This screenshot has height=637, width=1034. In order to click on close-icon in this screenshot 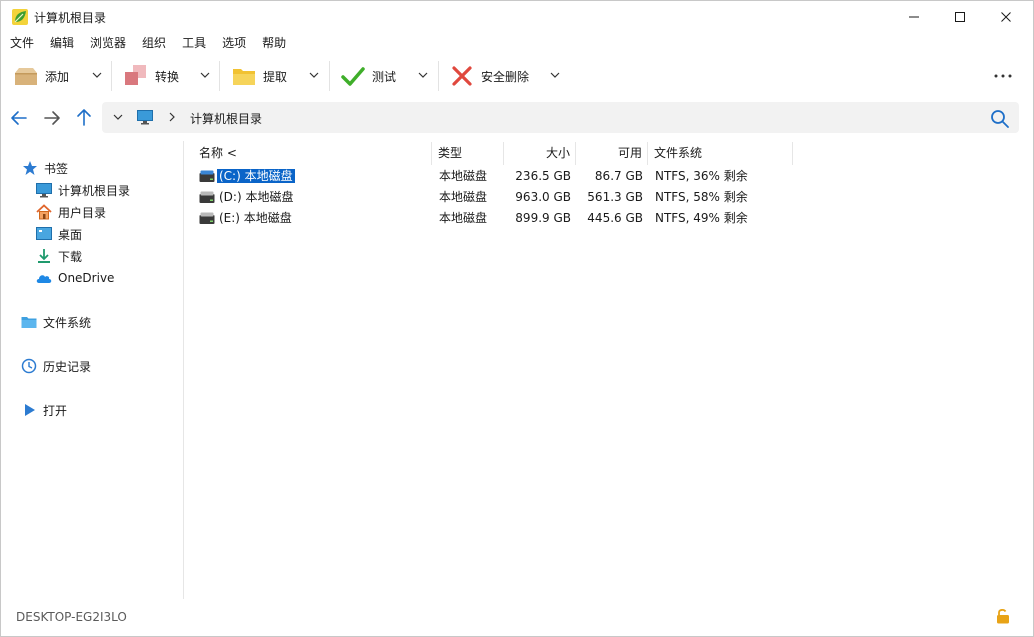, I will do `click(1006, 17)`.